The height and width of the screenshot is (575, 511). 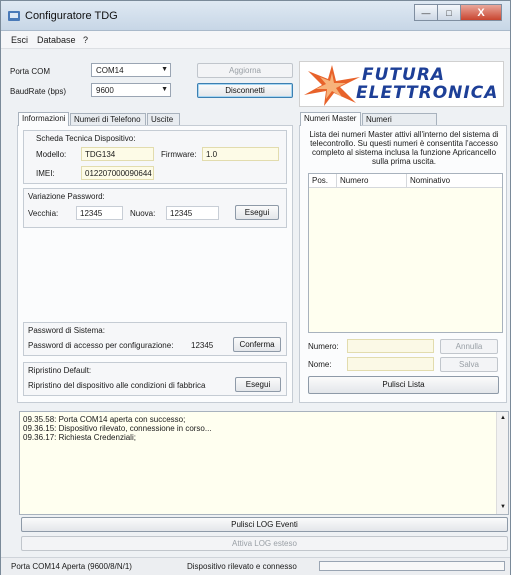 I want to click on group-title-device: Scheda Tecnica Dispositivo:, so click(x=86, y=138).